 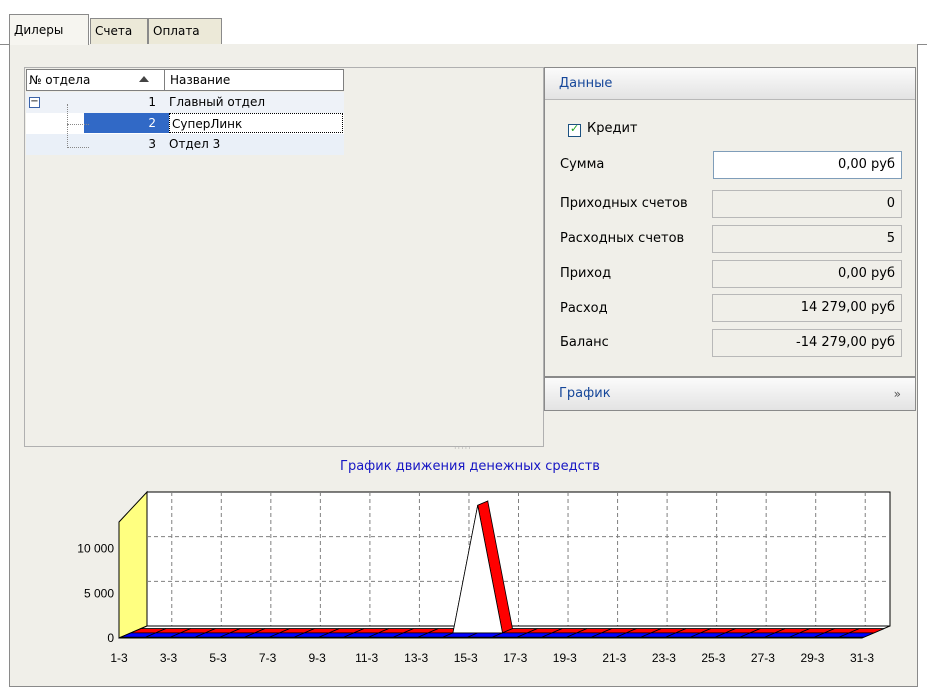 I want to click on expand-chevron-icon: », so click(x=897, y=394).